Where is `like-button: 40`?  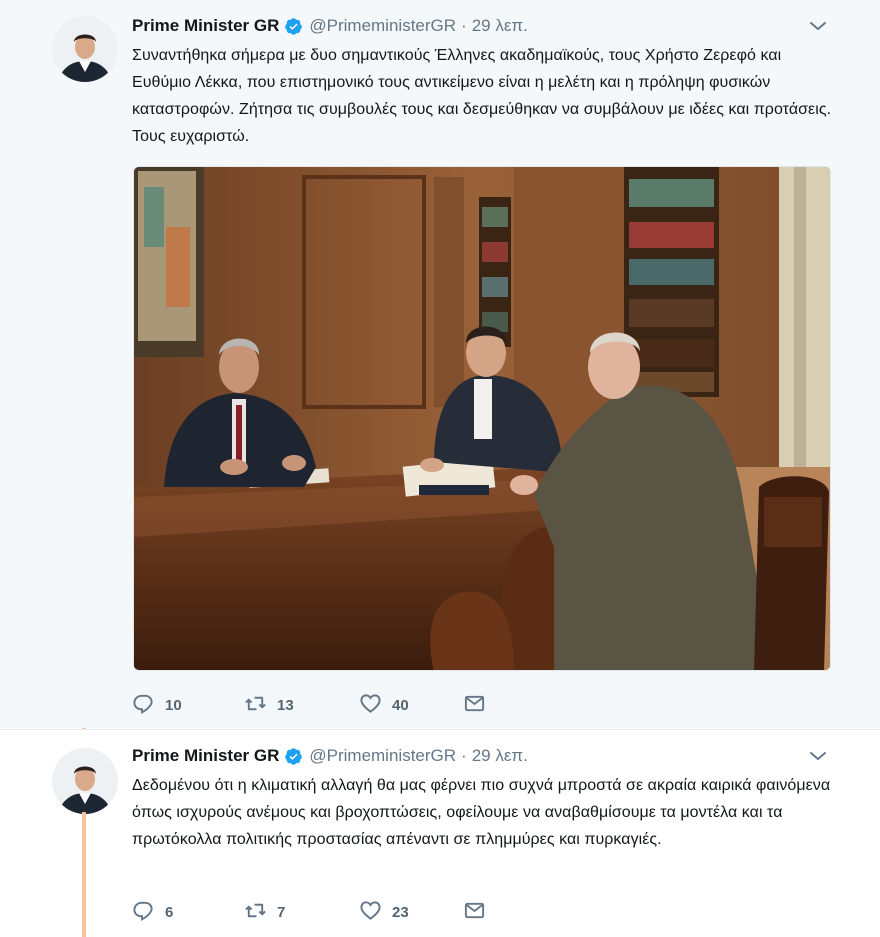 like-button: 40 is located at coordinates (411, 705).